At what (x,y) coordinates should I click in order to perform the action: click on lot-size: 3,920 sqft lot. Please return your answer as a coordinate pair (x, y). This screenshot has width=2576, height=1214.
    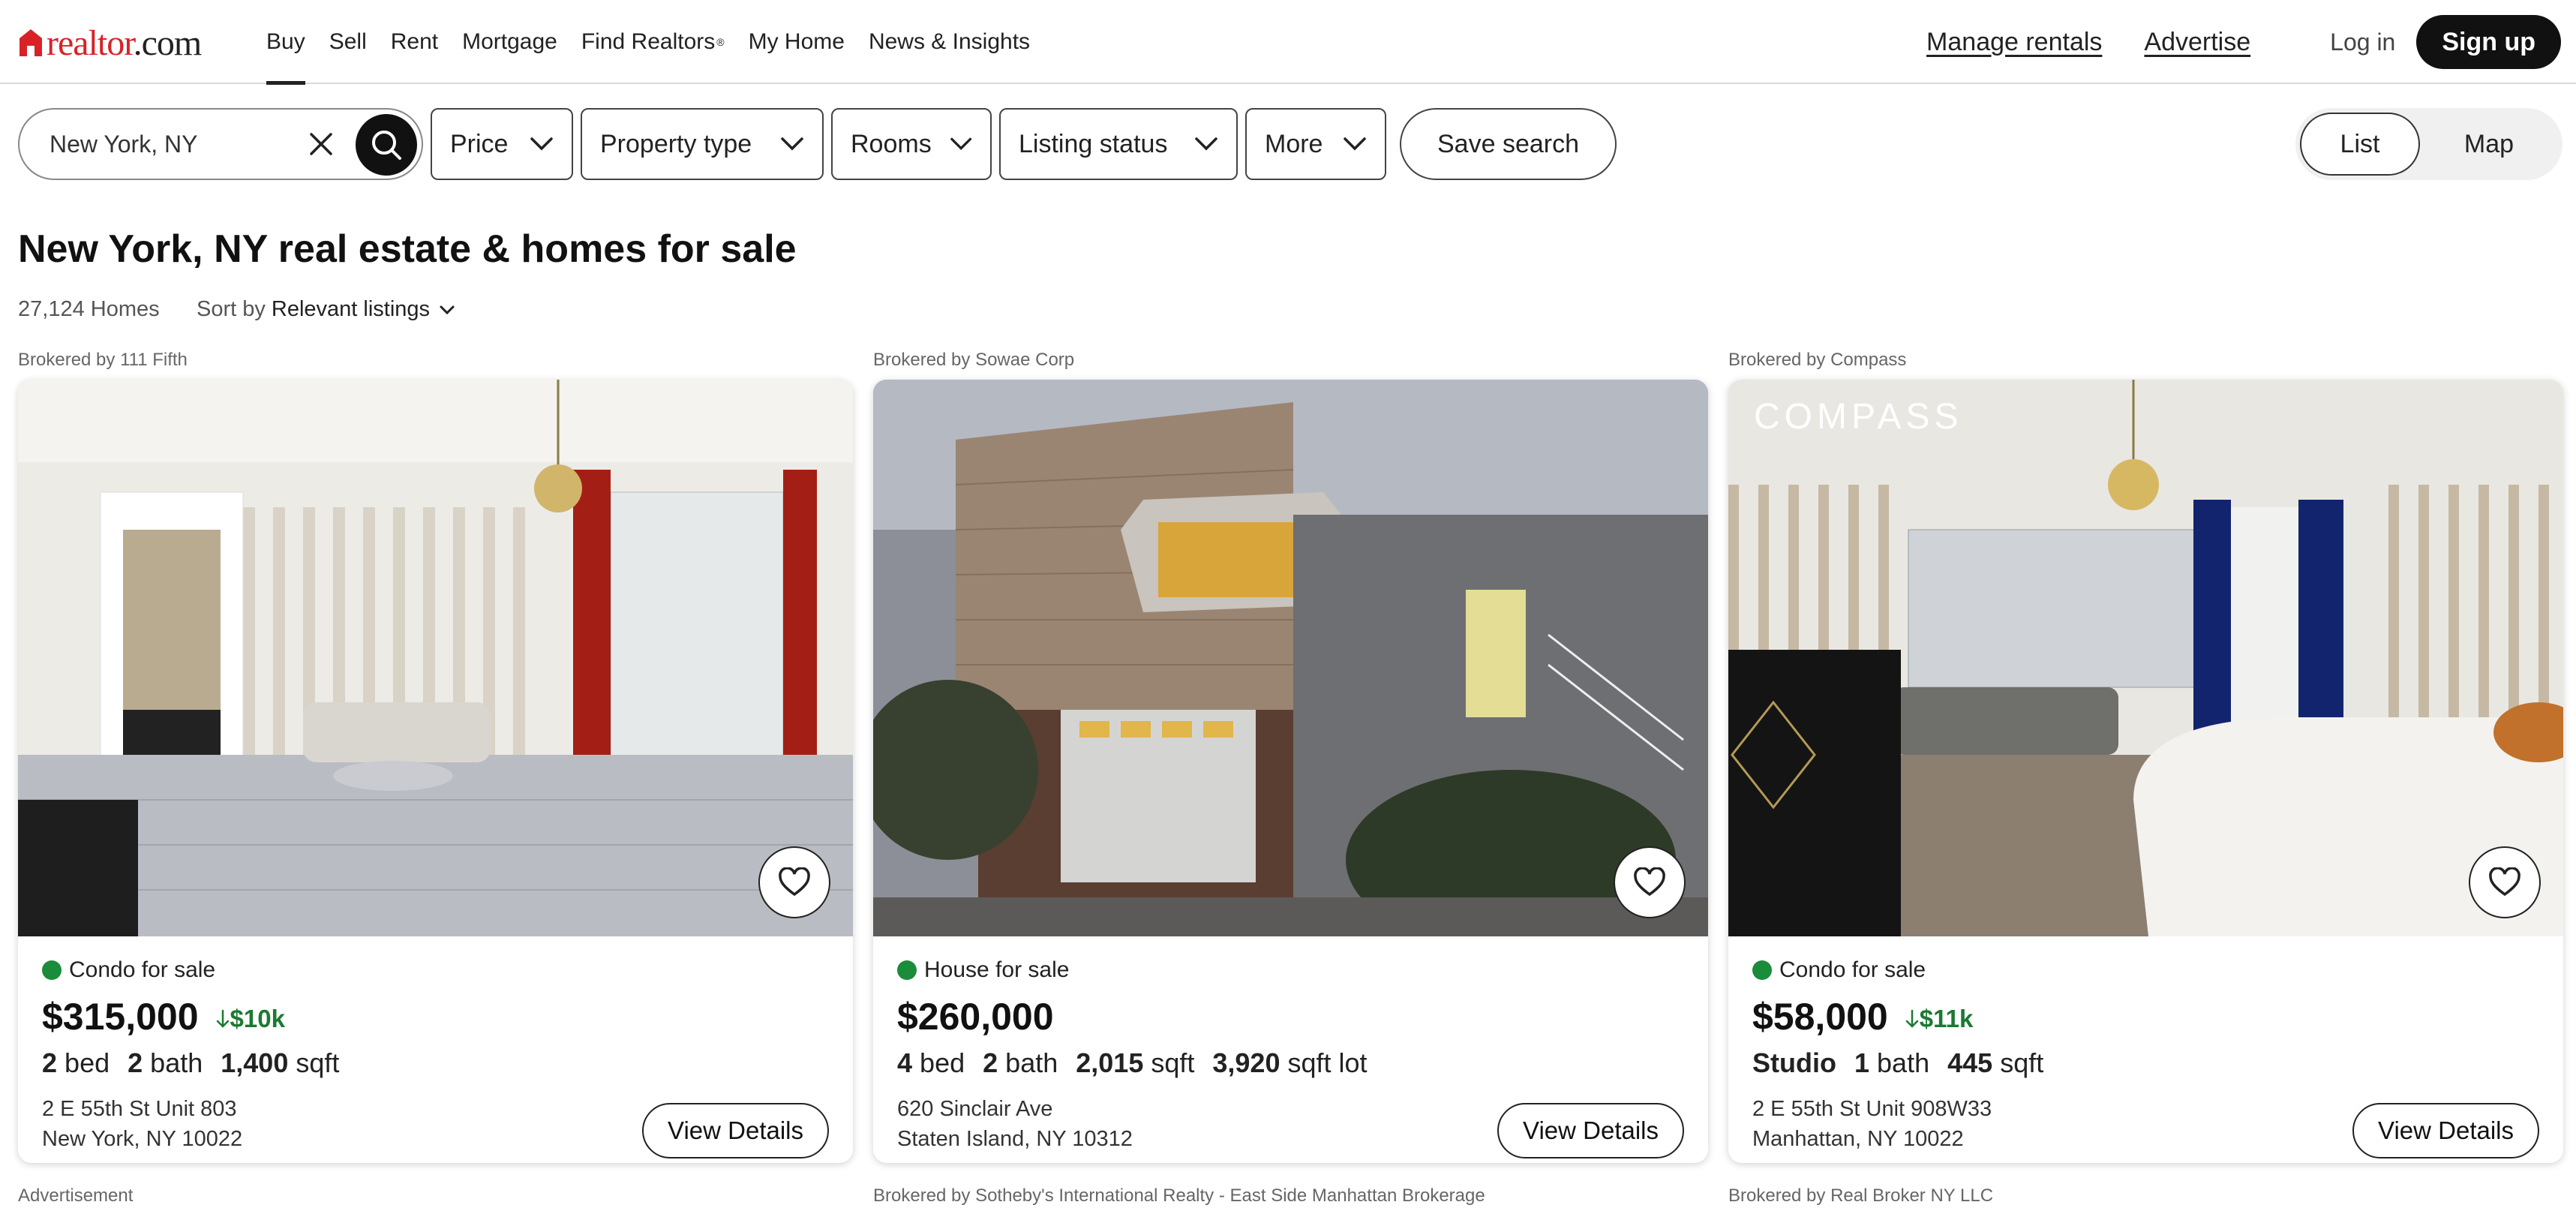
    Looking at the image, I should click on (1289, 1063).